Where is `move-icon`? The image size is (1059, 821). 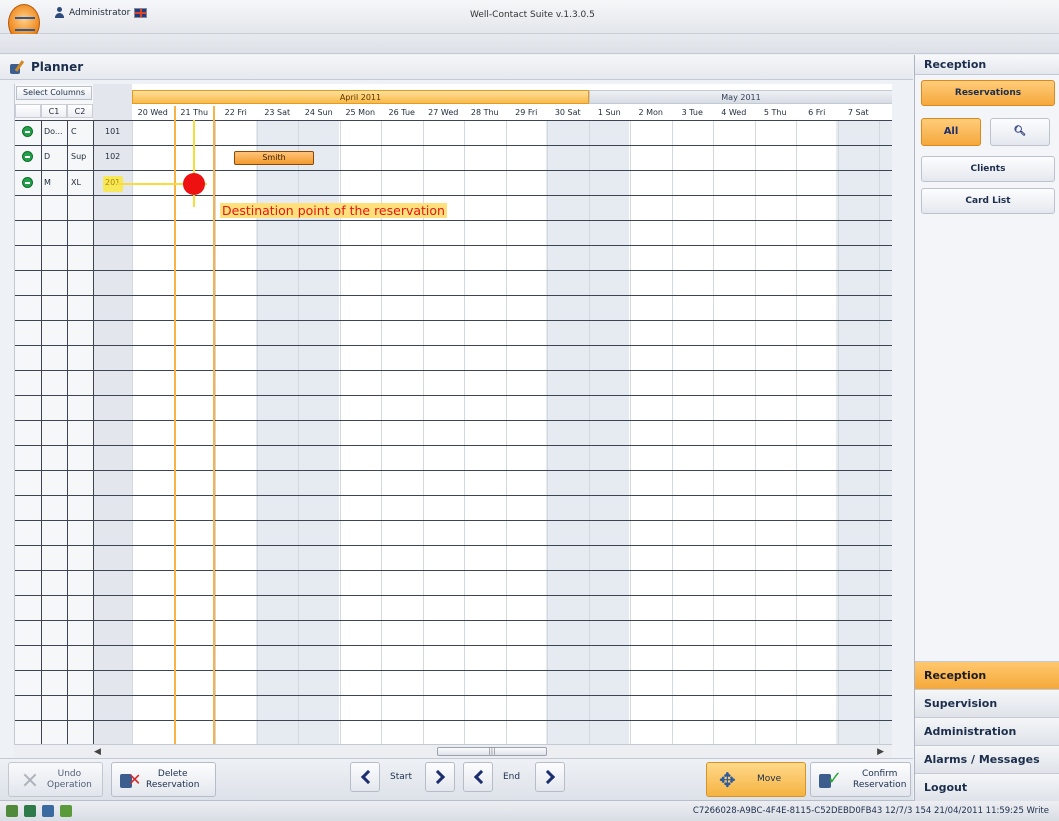
move-icon is located at coordinates (731, 780).